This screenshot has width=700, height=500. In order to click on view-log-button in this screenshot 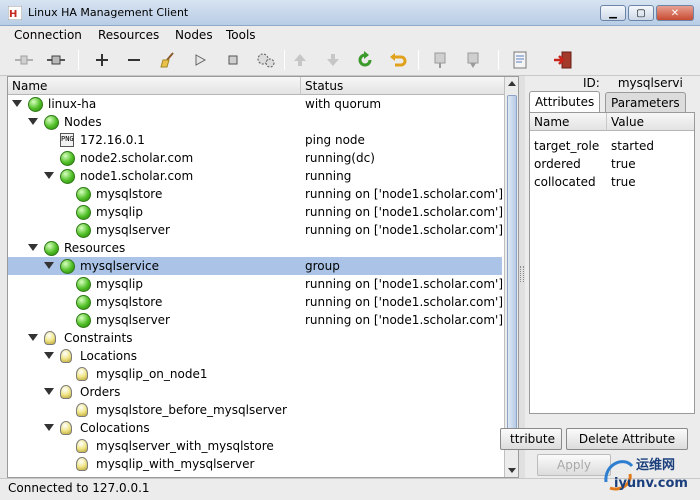, I will do `click(520, 60)`.